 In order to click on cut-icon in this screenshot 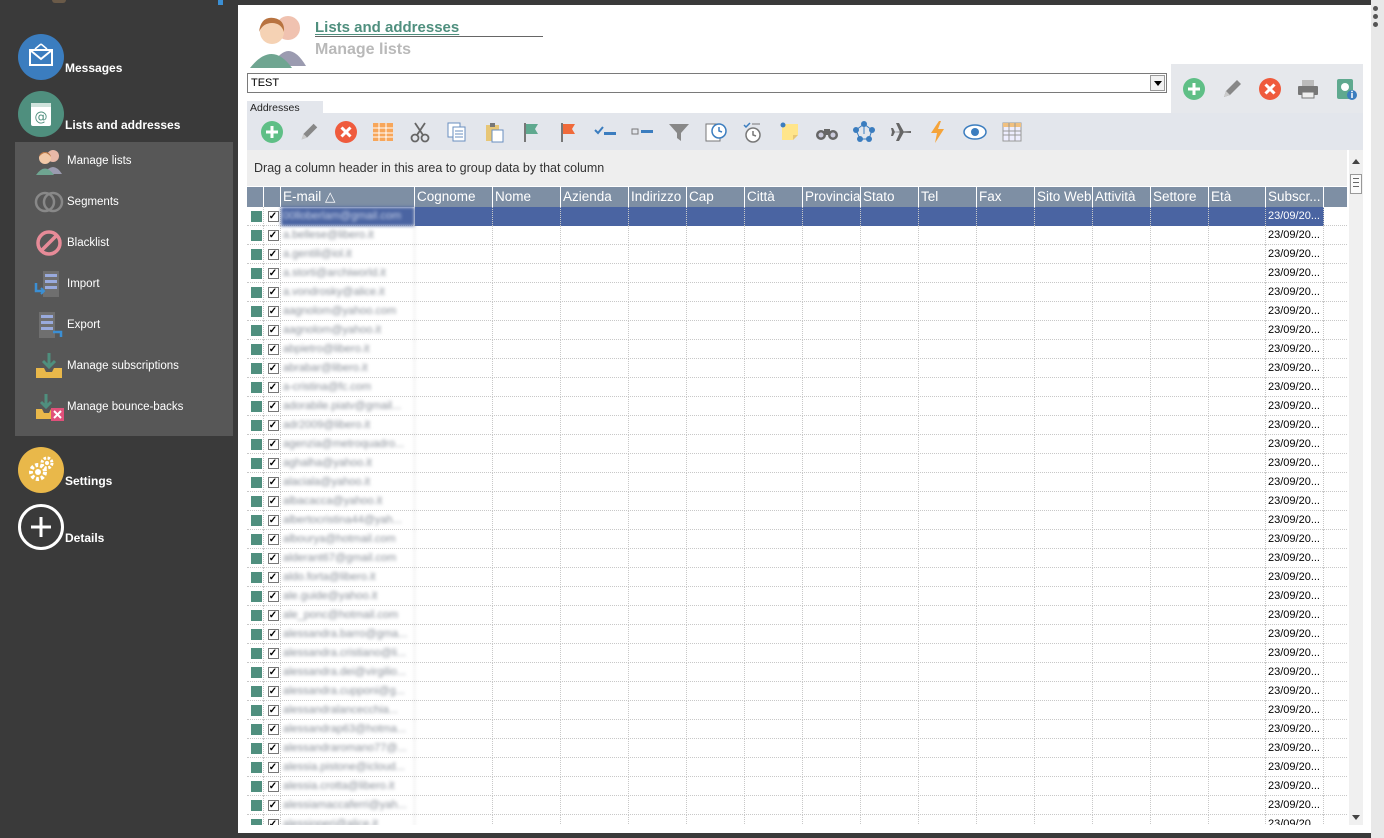, I will do `click(419, 132)`.